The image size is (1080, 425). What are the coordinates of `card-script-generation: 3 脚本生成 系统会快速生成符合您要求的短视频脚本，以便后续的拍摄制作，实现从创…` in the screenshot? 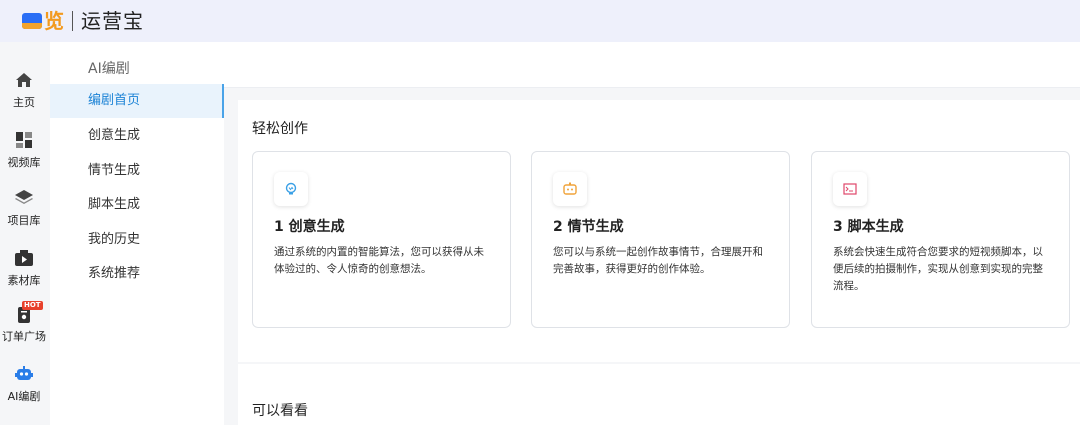 It's located at (940, 239).